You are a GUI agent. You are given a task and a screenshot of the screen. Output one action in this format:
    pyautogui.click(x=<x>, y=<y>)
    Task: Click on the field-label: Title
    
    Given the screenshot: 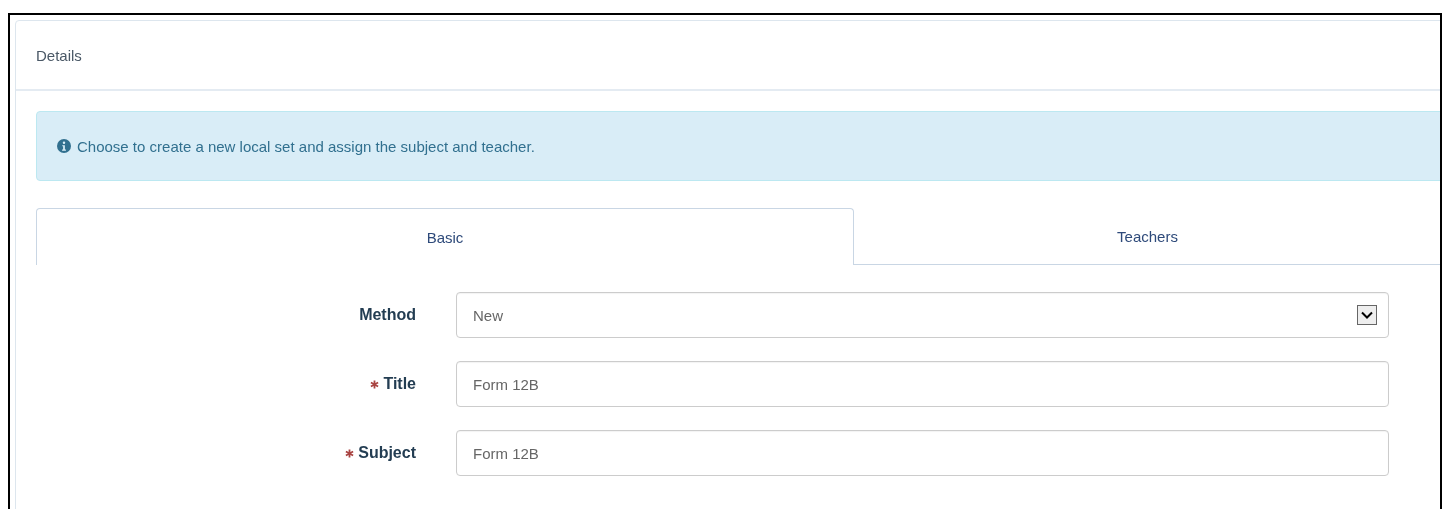 What is the action you would take?
    pyautogui.click(x=399, y=384)
    